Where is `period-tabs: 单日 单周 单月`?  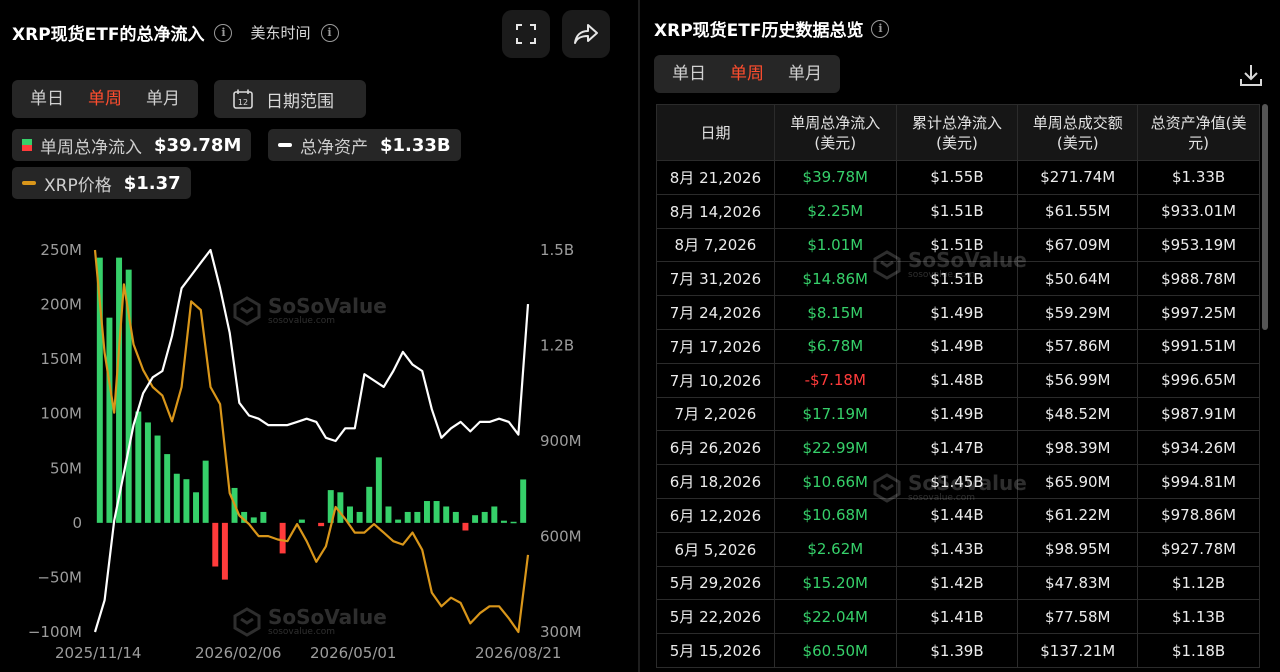 period-tabs: 单日 单周 单月 is located at coordinates (105, 99).